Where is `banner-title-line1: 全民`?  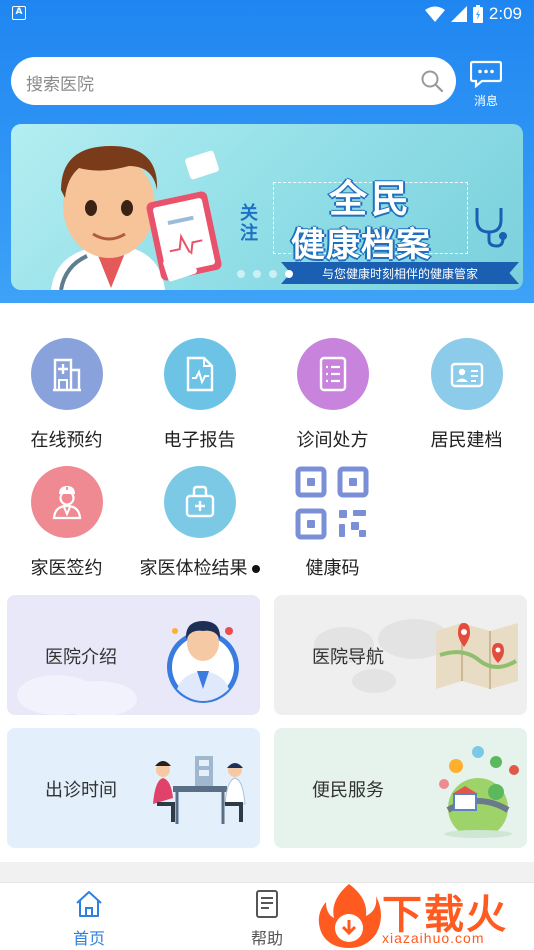
banner-title-line1: 全民 is located at coordinates (371, 199).